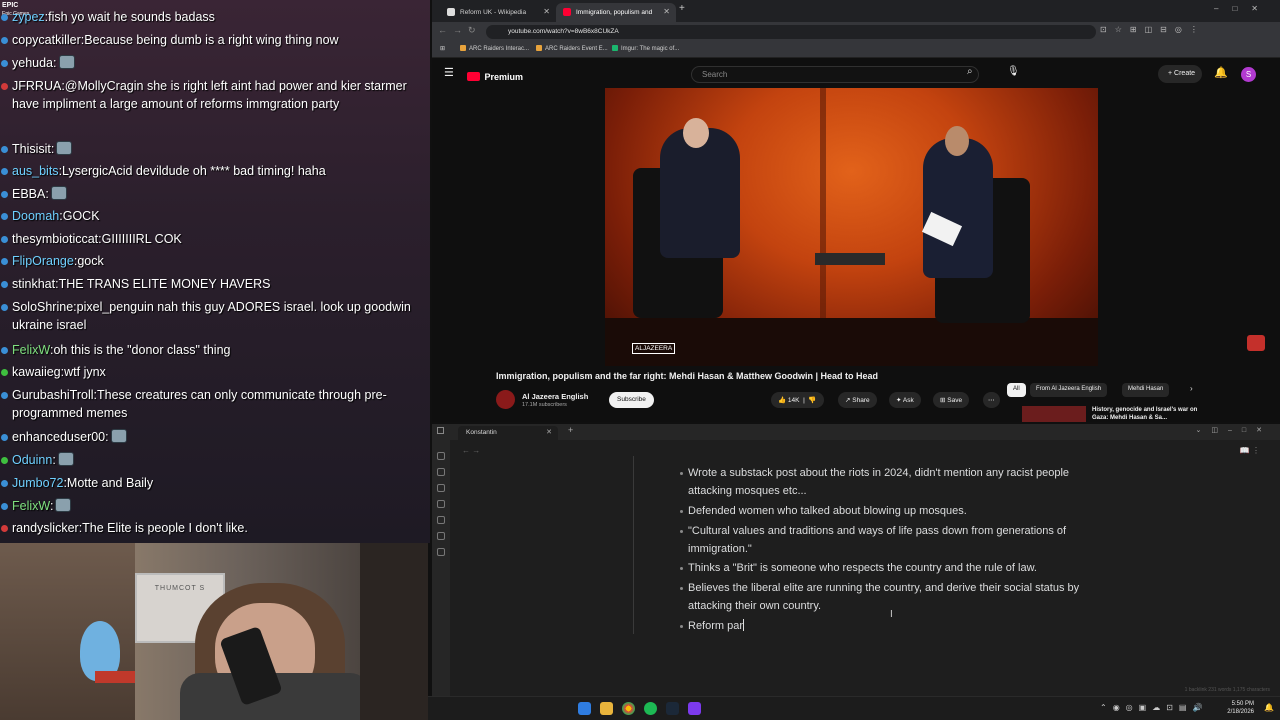 The height and width of the screenshot is (720, 1280). I want to click on chat-username: kawaiieg, so click(36, 372).